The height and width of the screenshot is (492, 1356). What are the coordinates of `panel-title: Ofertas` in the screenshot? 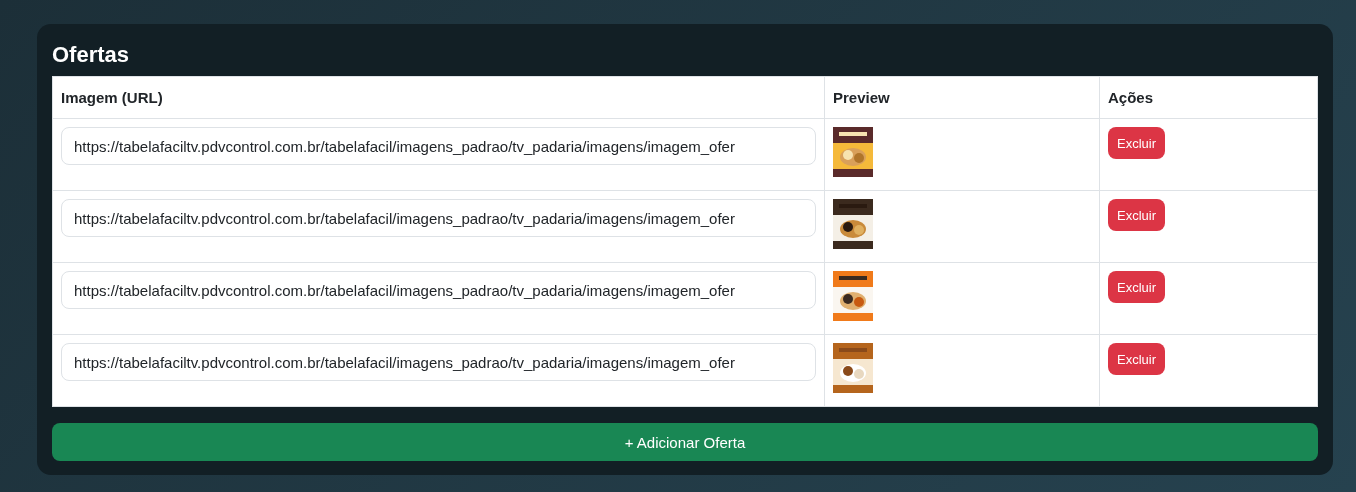 It's located at (91, 55).